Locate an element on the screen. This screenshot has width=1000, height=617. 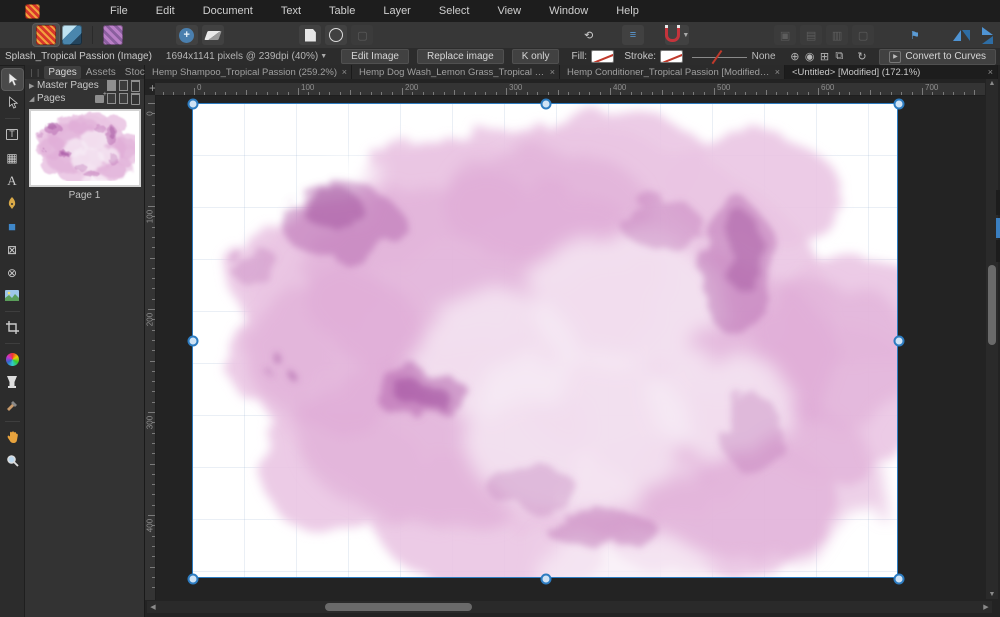
publisher-persona-button is located at coordinates (46, 35).